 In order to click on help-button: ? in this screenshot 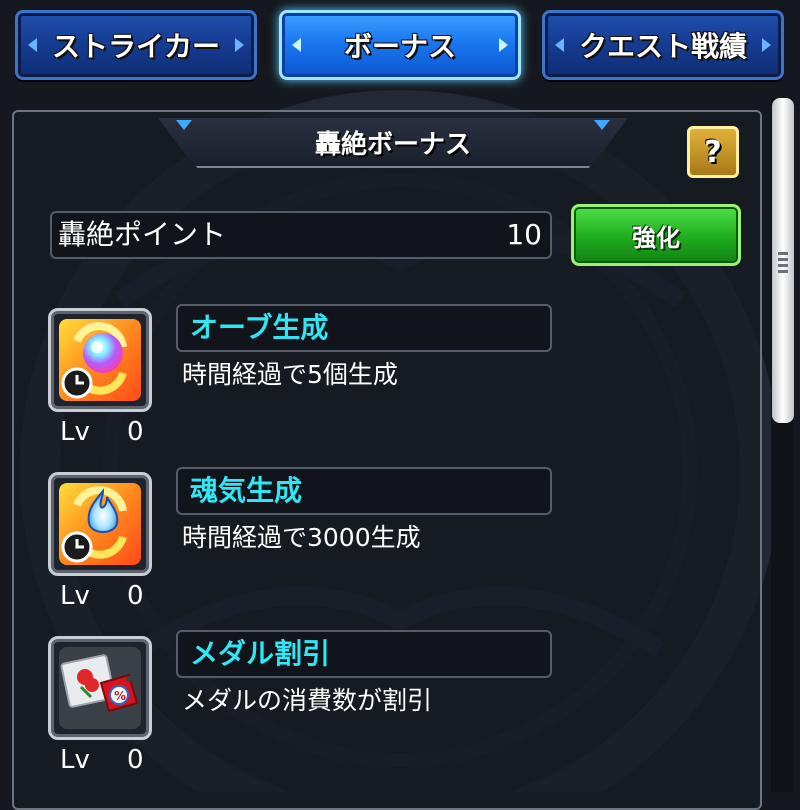, I will do `click(713, 152)`.